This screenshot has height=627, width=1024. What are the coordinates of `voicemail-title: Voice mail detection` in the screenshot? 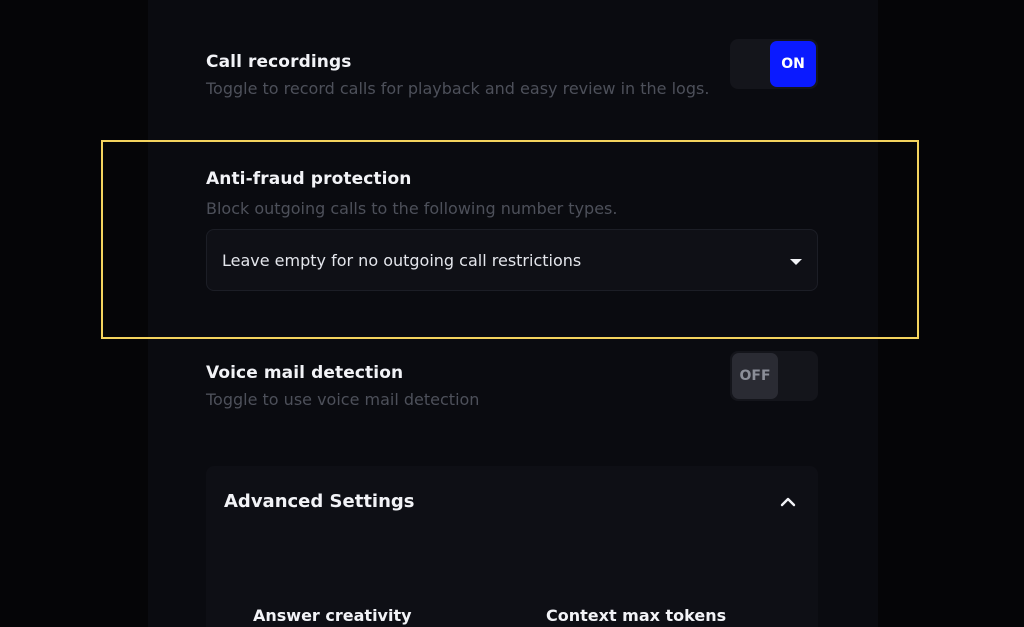 It's located at (305, 373).